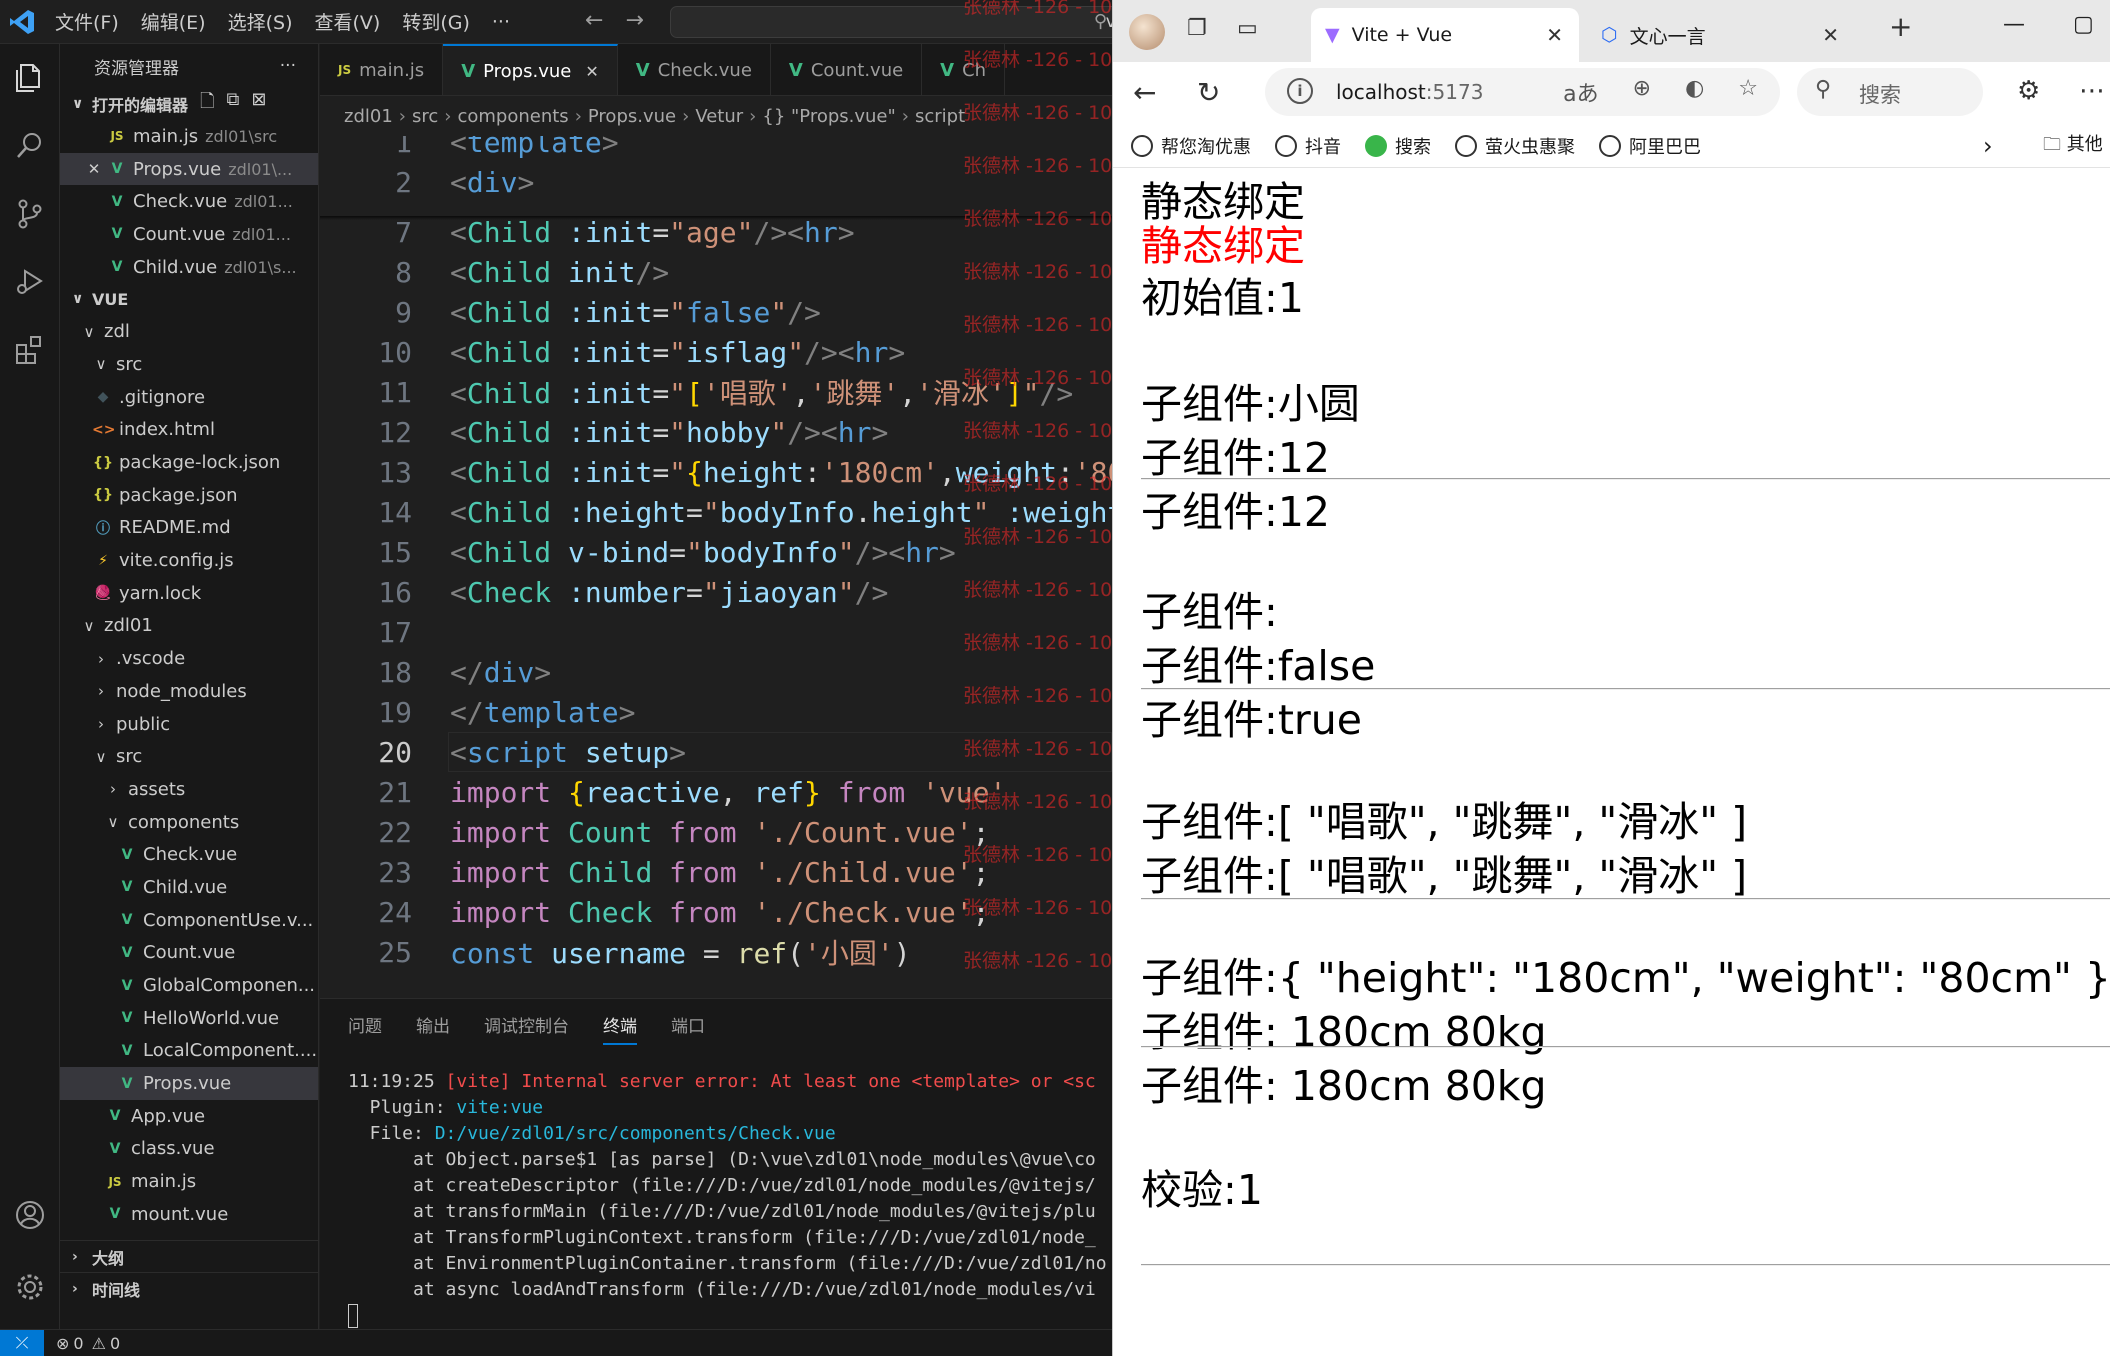 The height and width of the screenshot is (1356, 2110). I want to click on folder-item: › public, so click(189, 724).